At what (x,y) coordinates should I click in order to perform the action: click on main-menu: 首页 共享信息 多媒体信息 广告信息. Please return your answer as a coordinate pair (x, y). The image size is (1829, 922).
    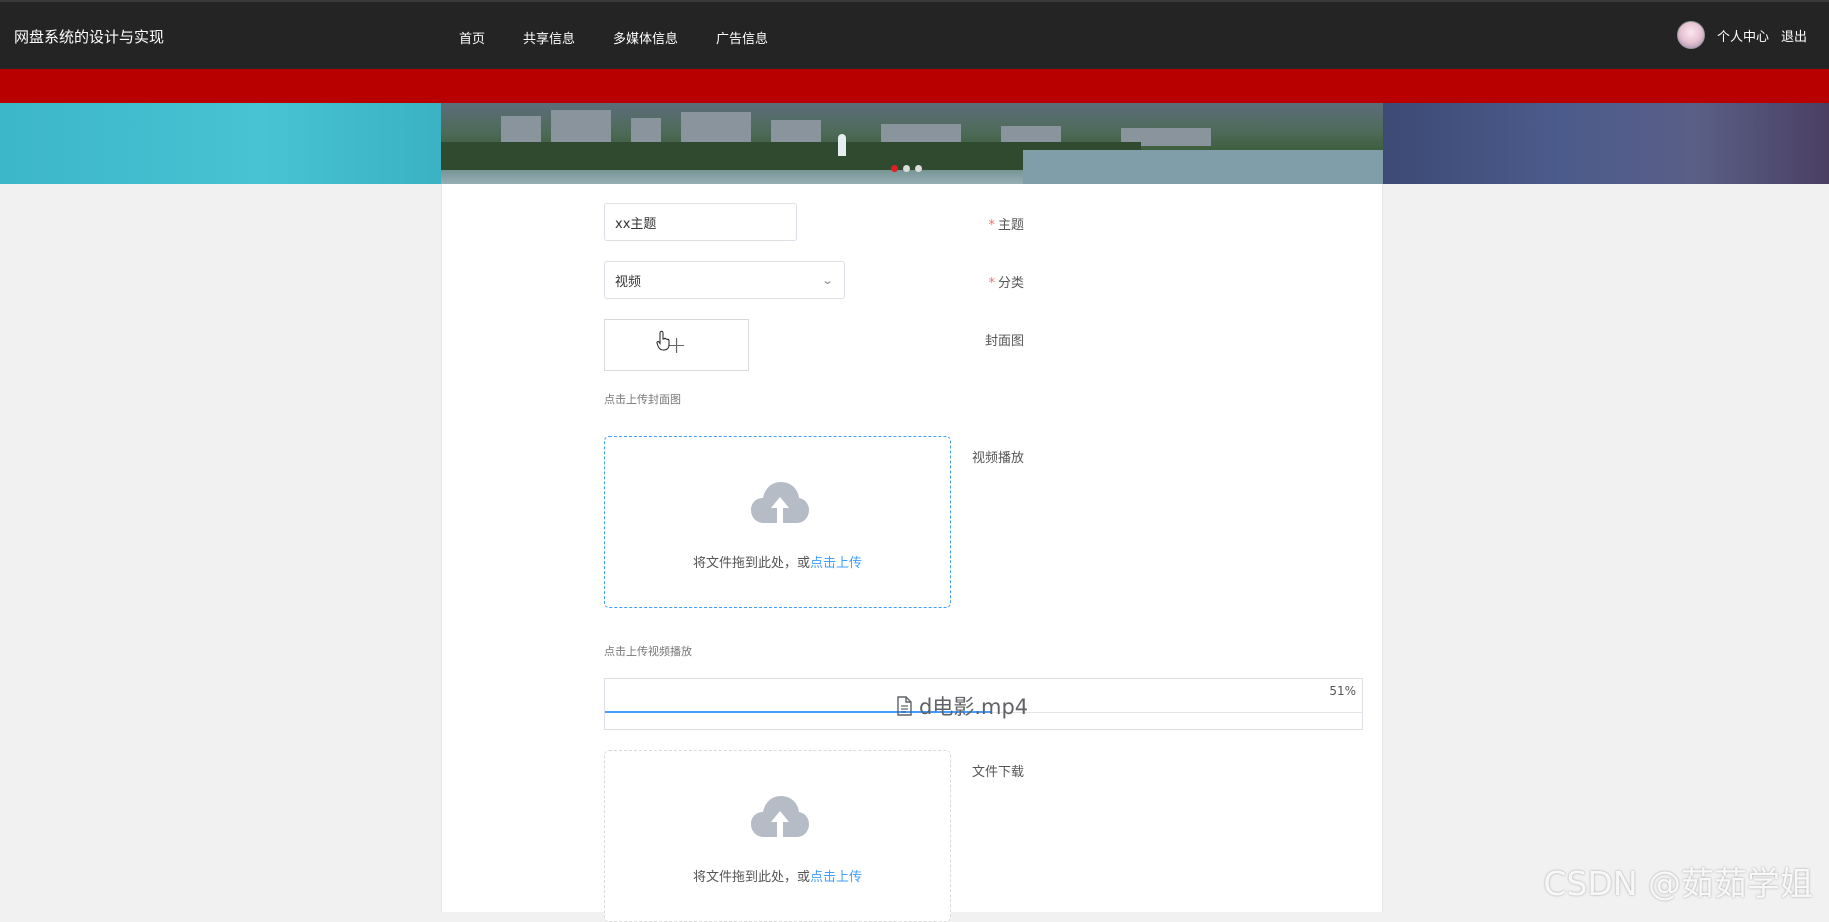
    Looking at the image, I should click on (632, 37).